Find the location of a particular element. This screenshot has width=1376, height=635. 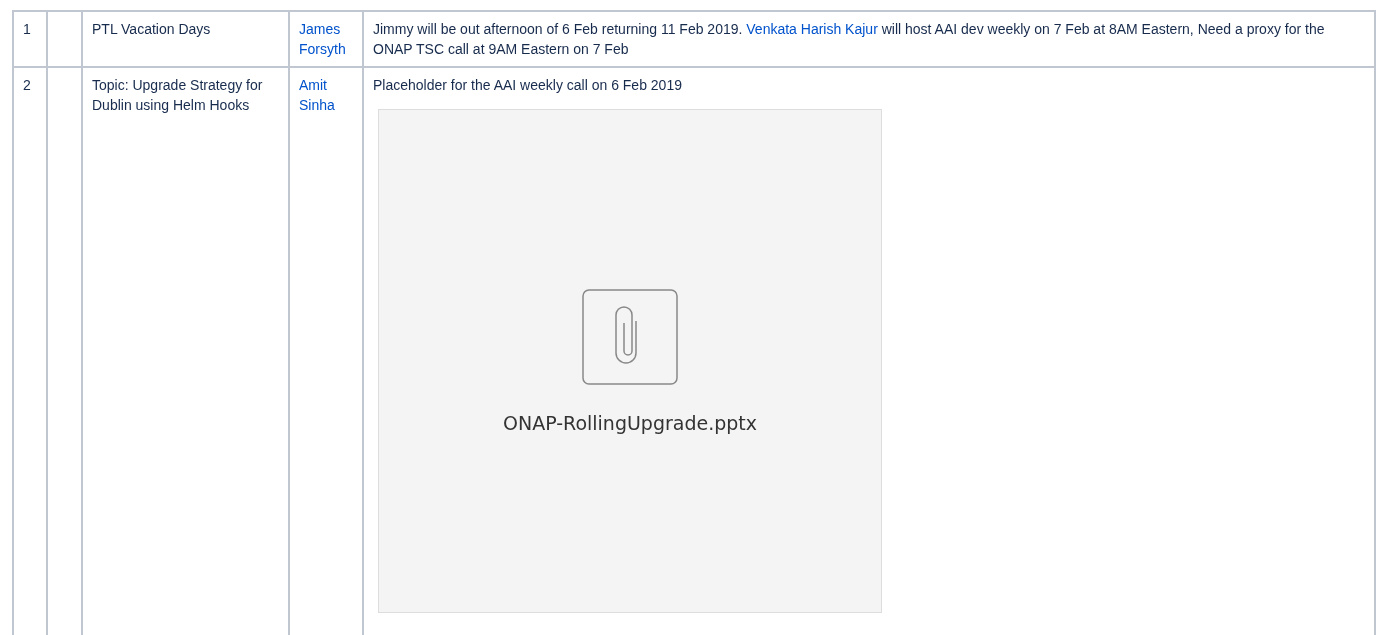

user-mention: Venkata Harish Kajur is located at coordinates (812, 29).